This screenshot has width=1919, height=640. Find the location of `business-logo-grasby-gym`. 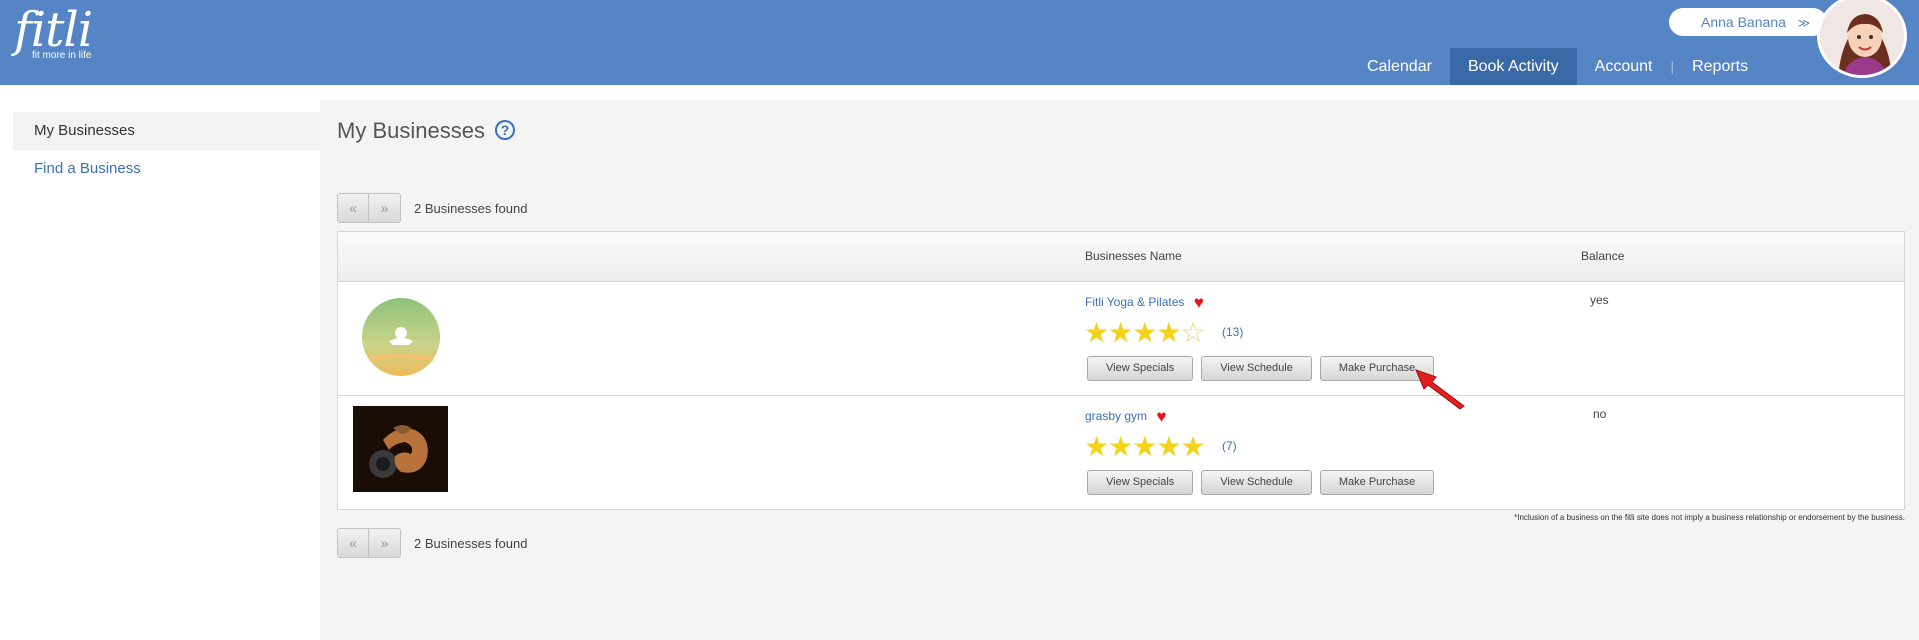

business-logo-grasby-gym is located at coordinates (400, 451).